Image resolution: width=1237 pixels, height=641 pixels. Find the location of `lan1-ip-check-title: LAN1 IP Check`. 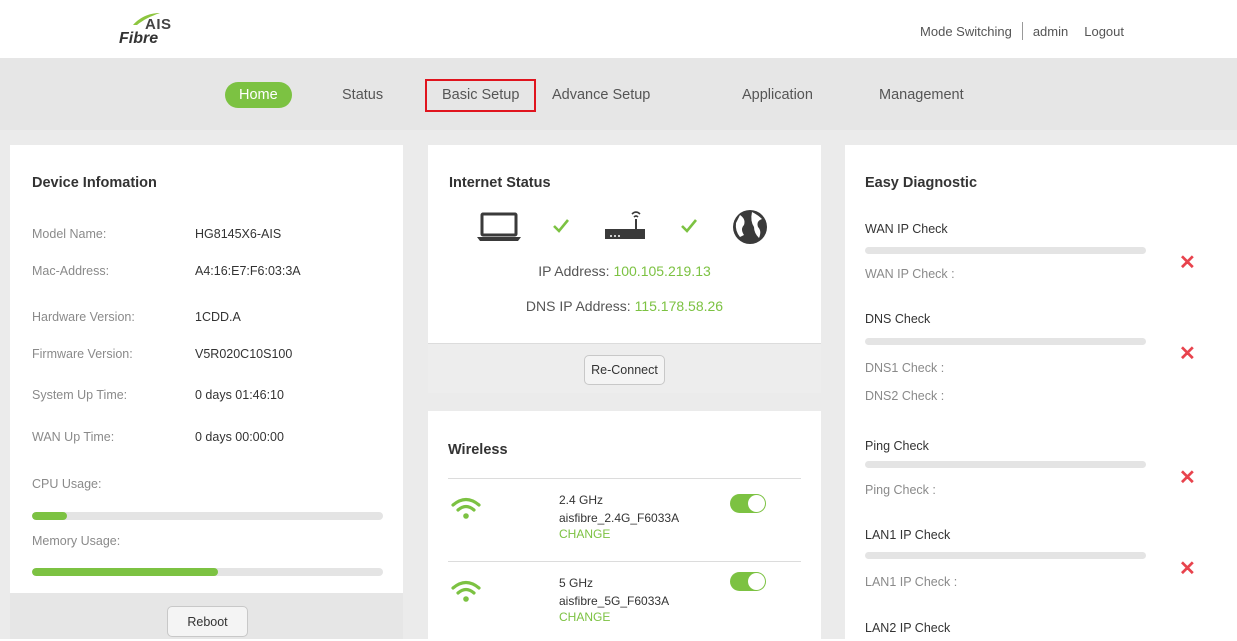

lan1-ip-check-title: LAN1 IP Check is located at coordinates (908, 535).